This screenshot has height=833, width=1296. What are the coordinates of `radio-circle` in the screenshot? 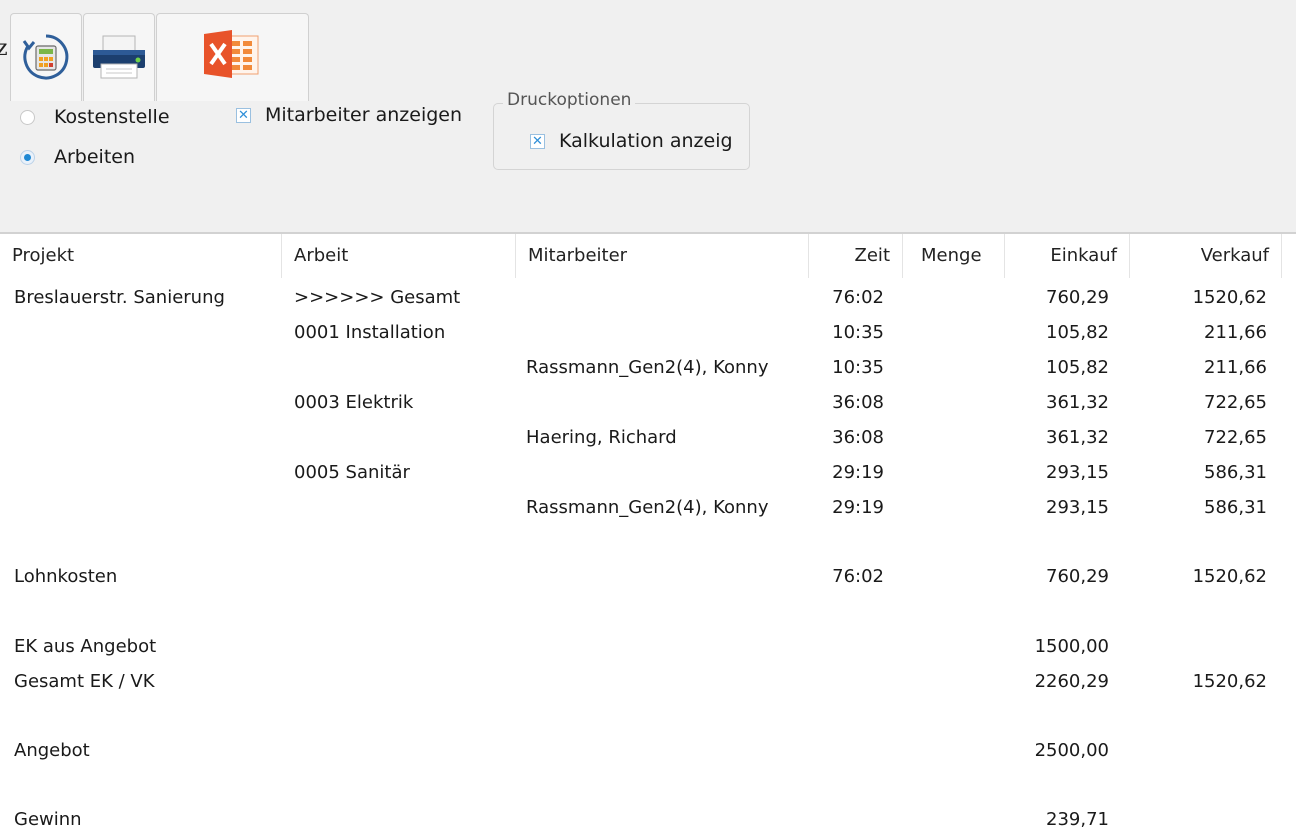 It's located at (27, 117).